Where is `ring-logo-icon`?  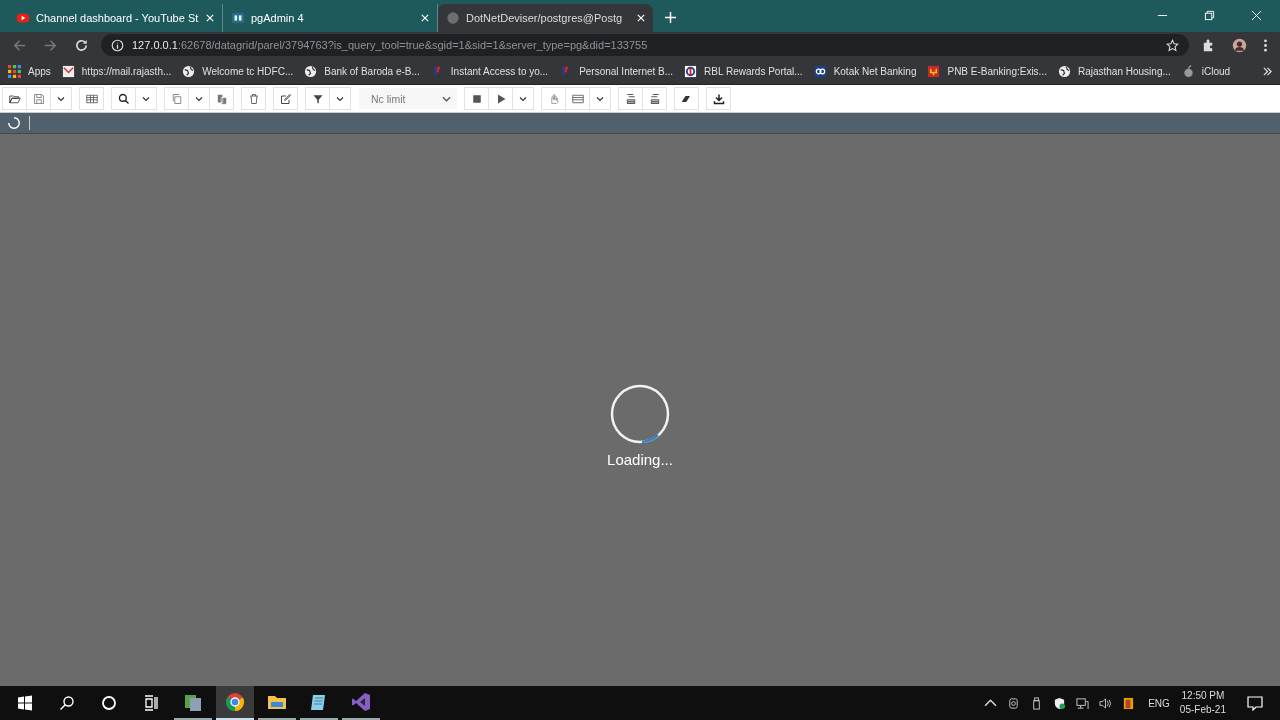 ring-logo-icon is located at coordinates (691, 71).